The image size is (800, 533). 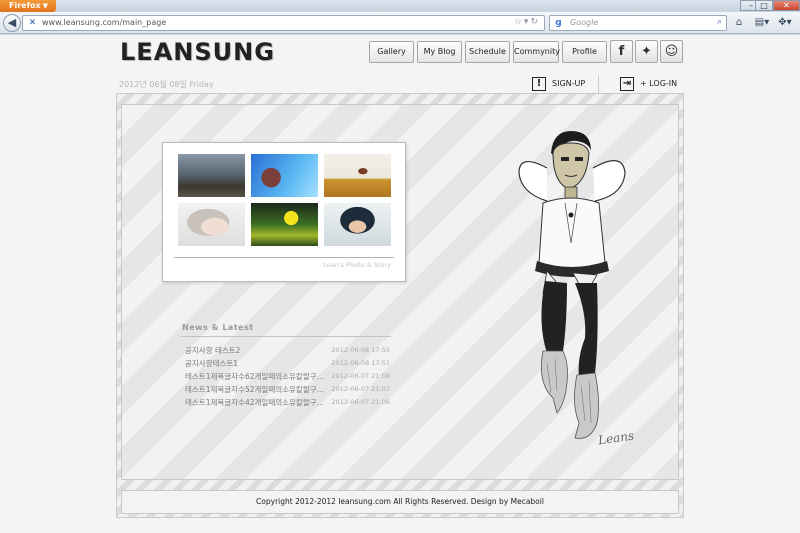 What do you see at coordinates (286, 336) in the screenshot?
I see `news-divider` at bounding box center [286, 336].